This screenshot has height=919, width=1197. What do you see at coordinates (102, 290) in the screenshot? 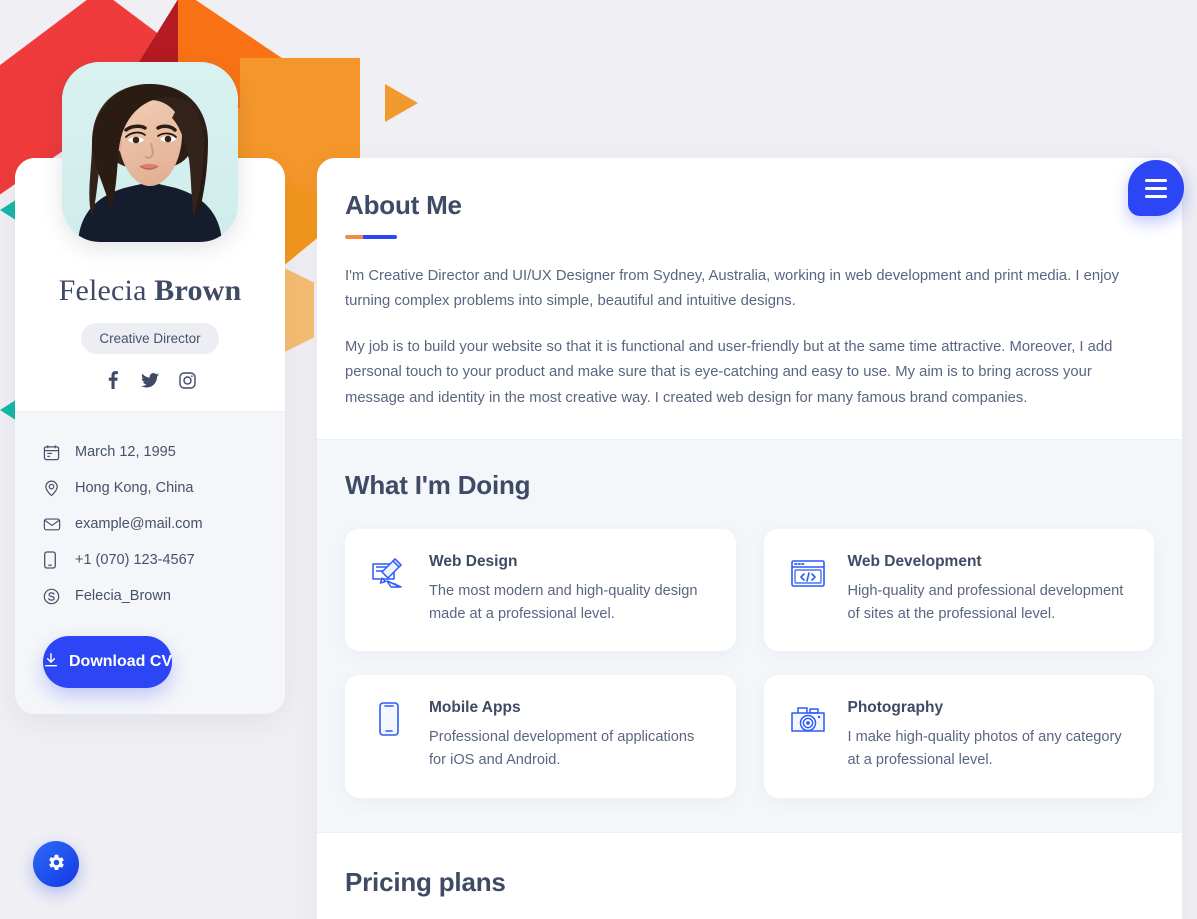
I see `first-name: Felecia` at bounding box center [102, 290].